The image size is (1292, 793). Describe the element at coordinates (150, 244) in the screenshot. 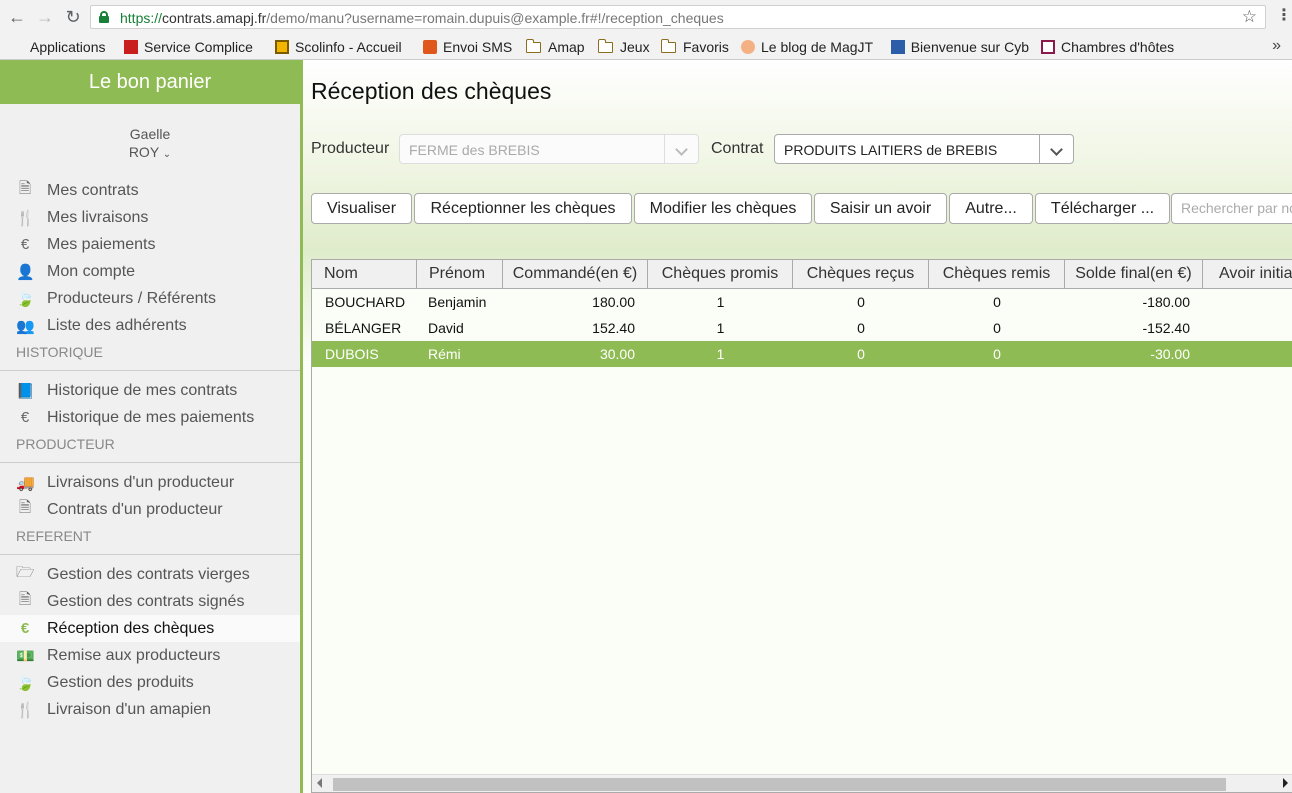

I see `sidebar-item-mes-paiements: € Mes paiements` at that location.